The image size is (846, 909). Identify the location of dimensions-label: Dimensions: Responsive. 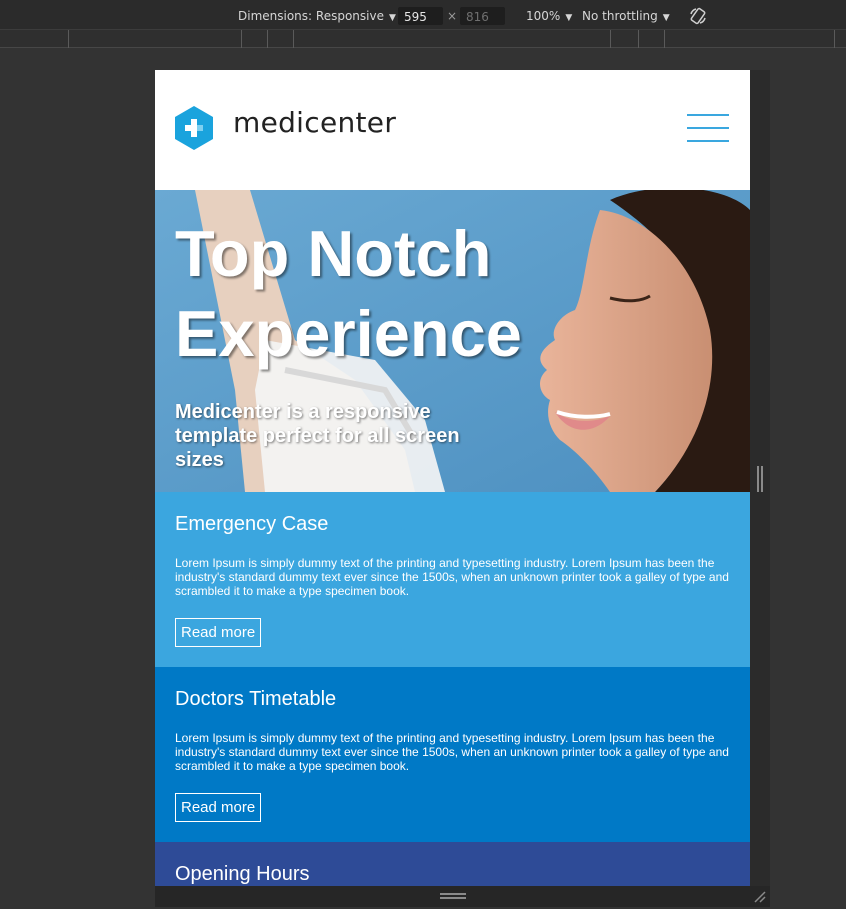
(311, 16).